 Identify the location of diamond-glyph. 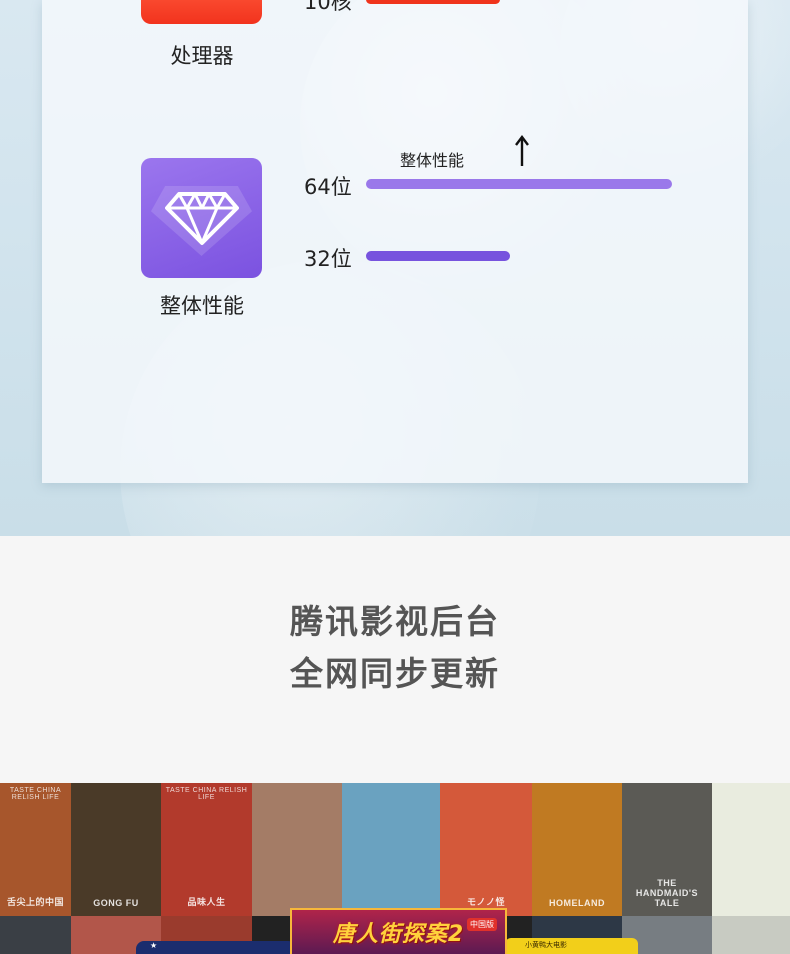
(201, 218).